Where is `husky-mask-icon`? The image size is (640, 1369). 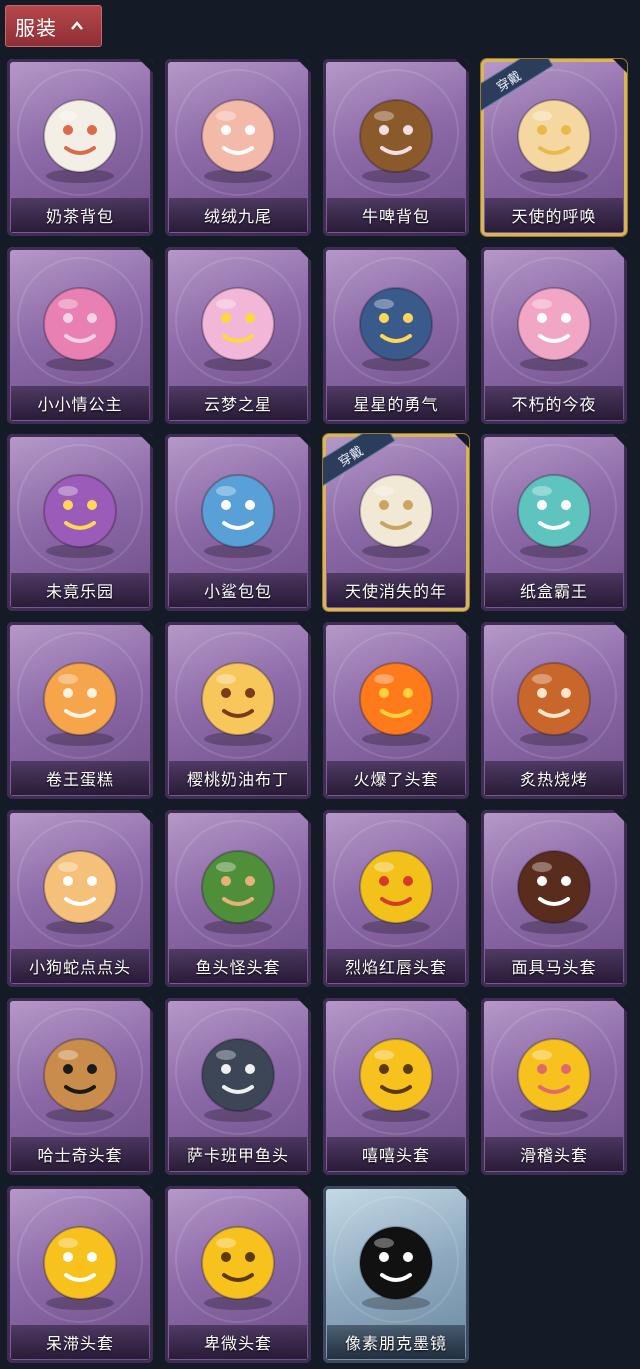 husky-mask-icon is located at coordinates (80, 1075).